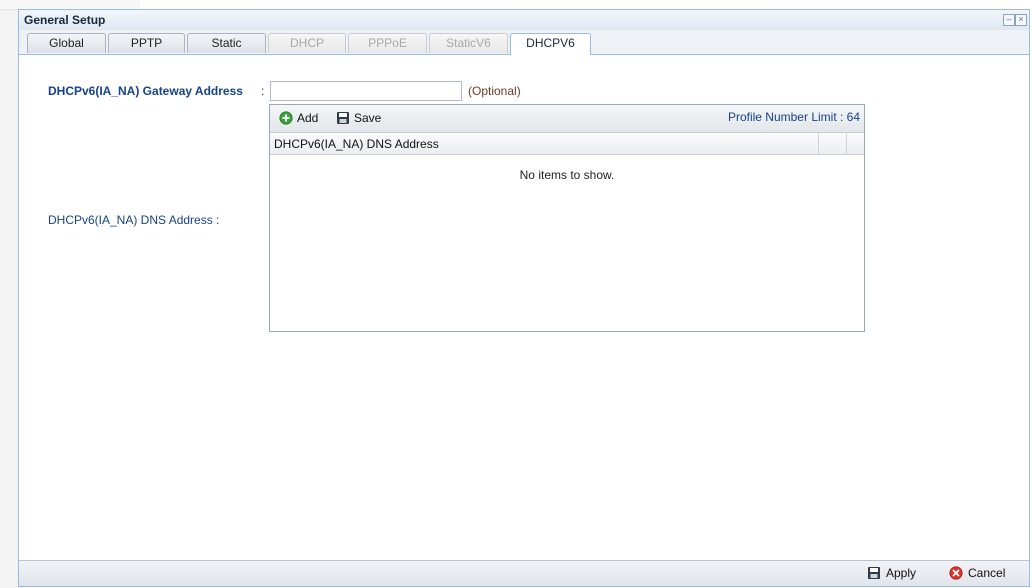 This screenshot has width=1034, height=588. I want to click on add-icon, so click(286, 118).